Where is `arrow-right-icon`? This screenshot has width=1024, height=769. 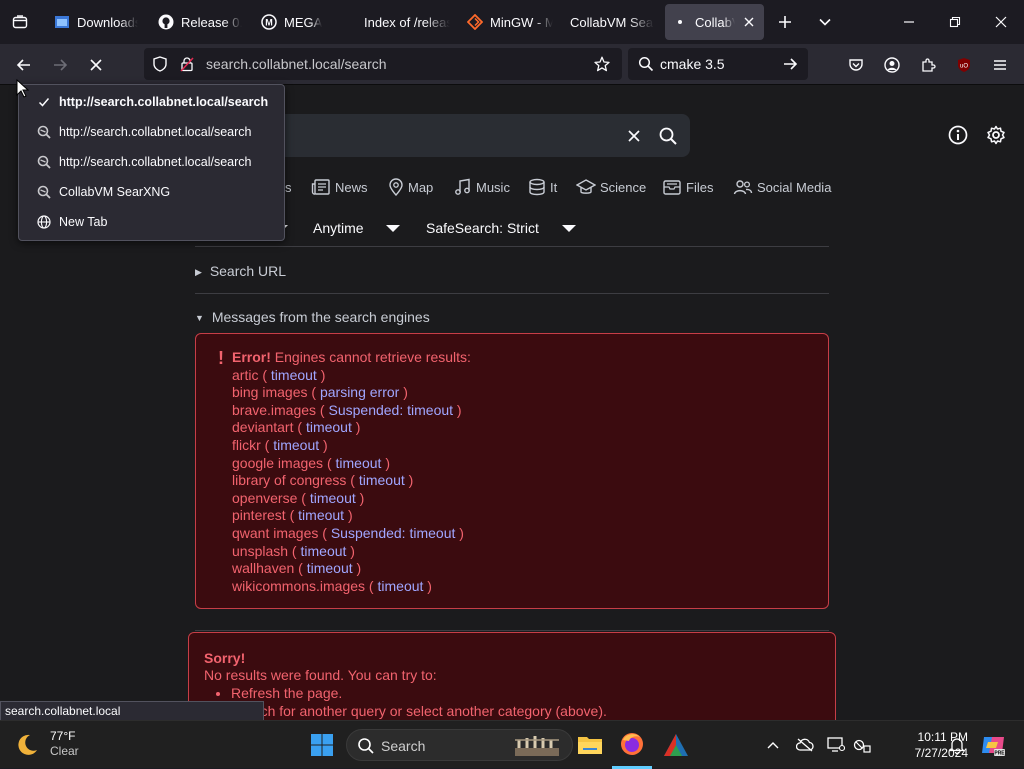 arrow-right-icon is located at coordinates (61, 65).